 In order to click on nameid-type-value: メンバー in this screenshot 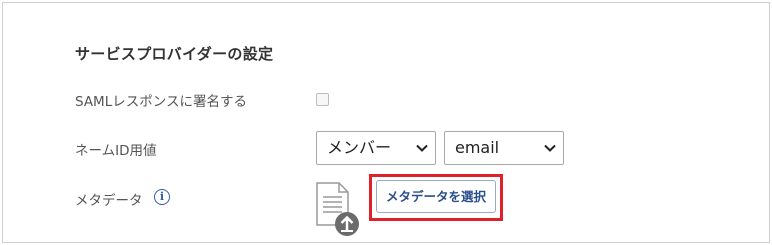, I will do `click(359, 147)`.